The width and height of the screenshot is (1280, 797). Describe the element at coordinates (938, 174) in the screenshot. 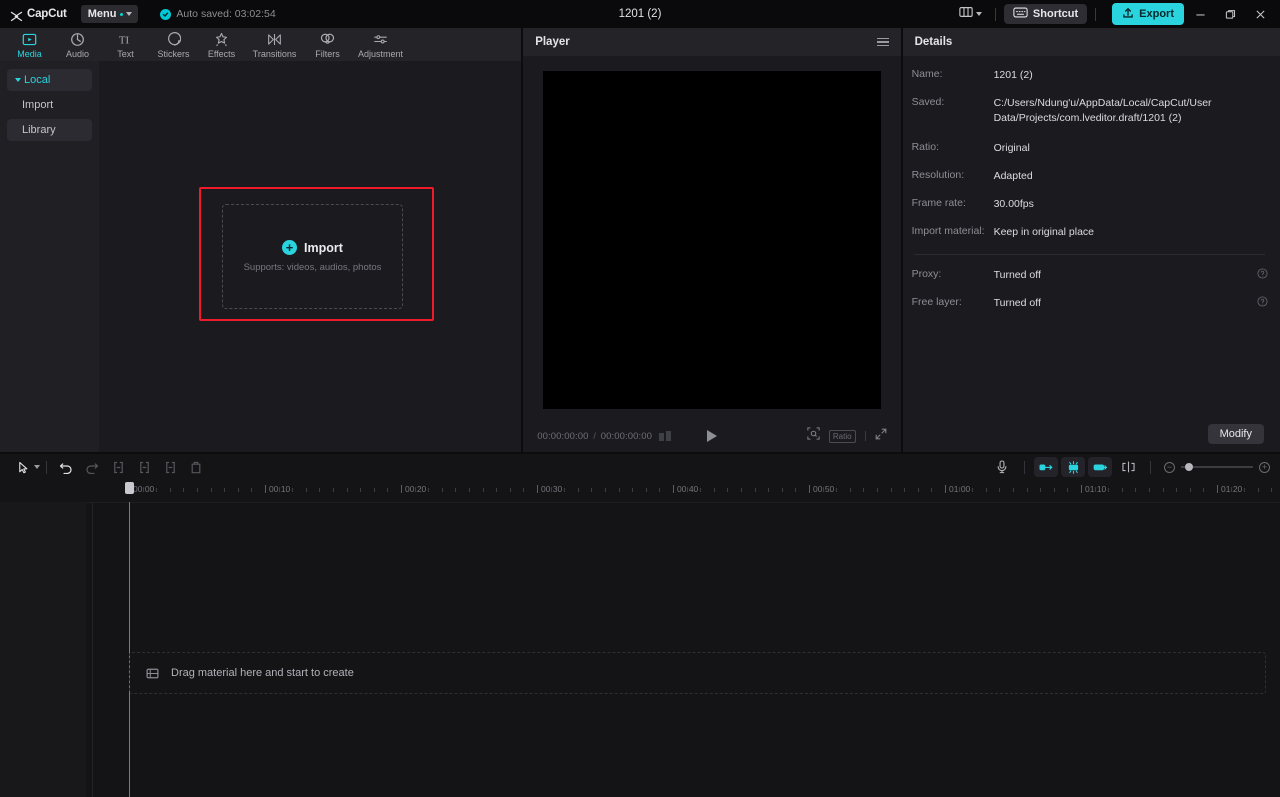

I see `row-label: Resolution:` at that location.